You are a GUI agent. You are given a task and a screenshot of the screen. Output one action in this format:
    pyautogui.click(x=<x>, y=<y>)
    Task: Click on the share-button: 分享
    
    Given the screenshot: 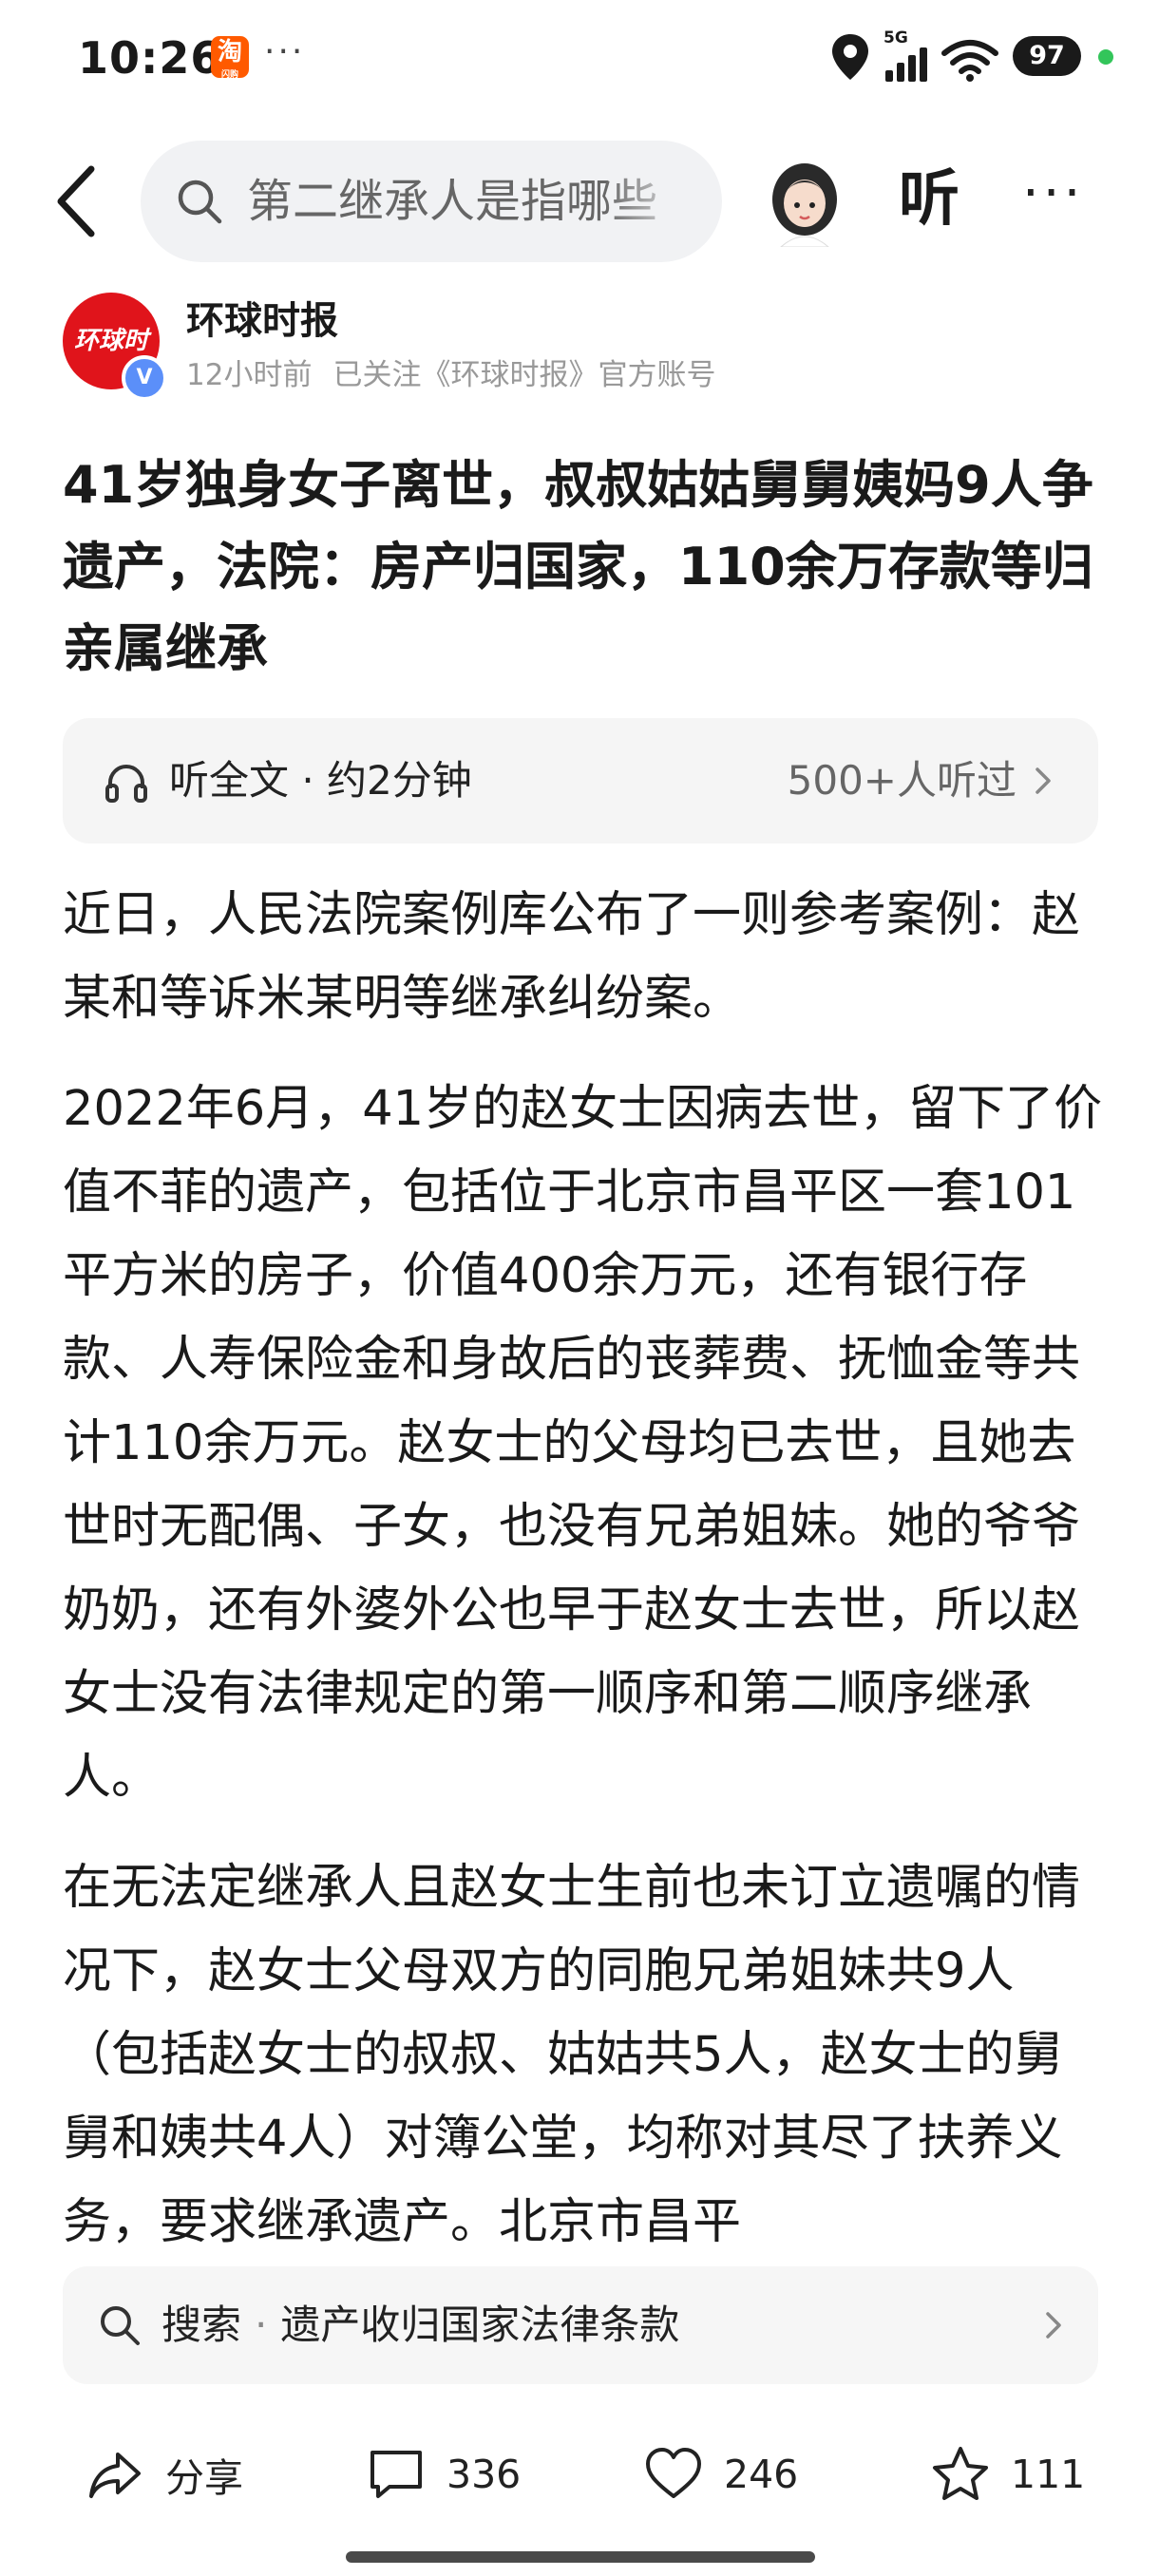 What is the action you would take?
    pyautogui.click(x=164, y=2474)
    